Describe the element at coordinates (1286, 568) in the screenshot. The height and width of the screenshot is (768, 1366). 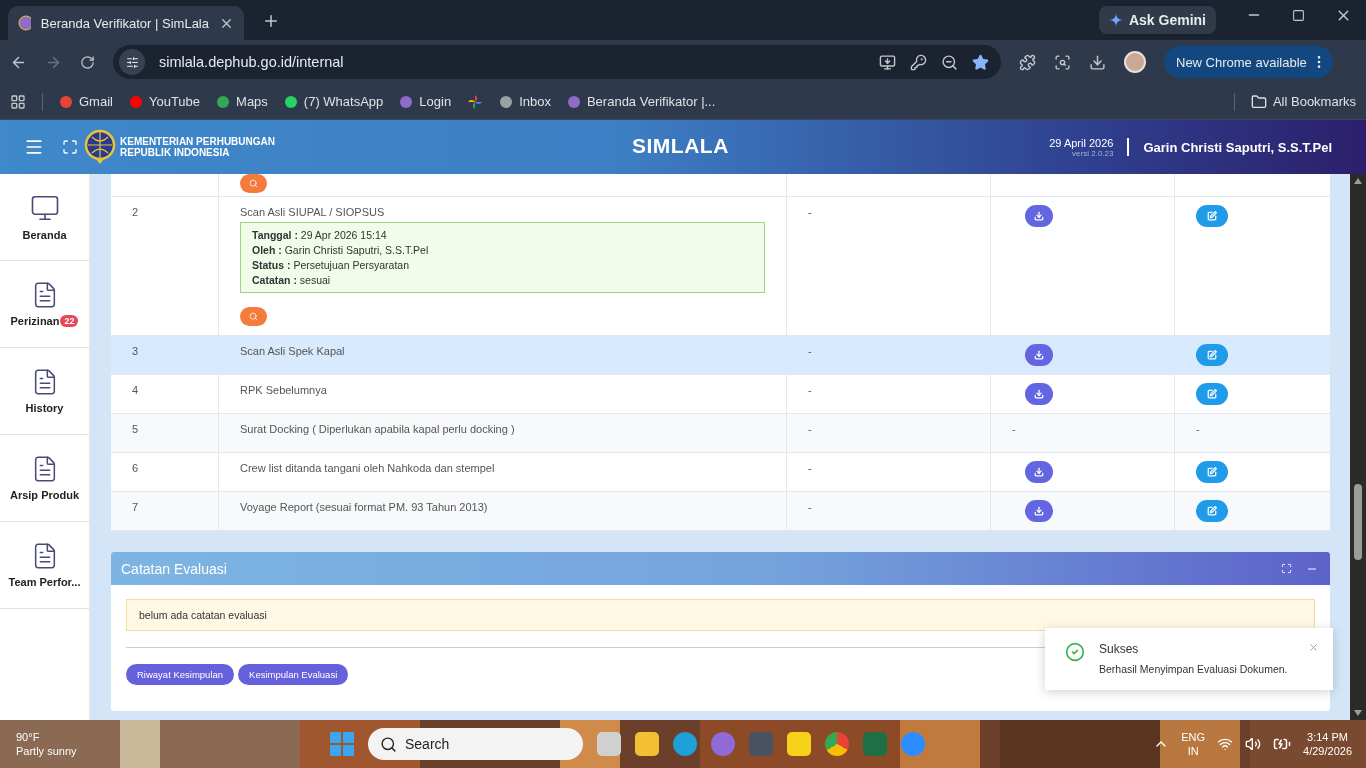
I see `expand-icon` at that location.